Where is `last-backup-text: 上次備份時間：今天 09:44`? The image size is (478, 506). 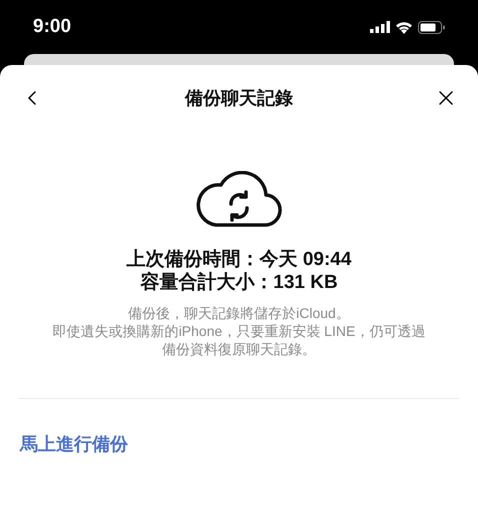 last-backup-text: 上次備份時間：今天 09:44 is located at coordinates (239, 259).